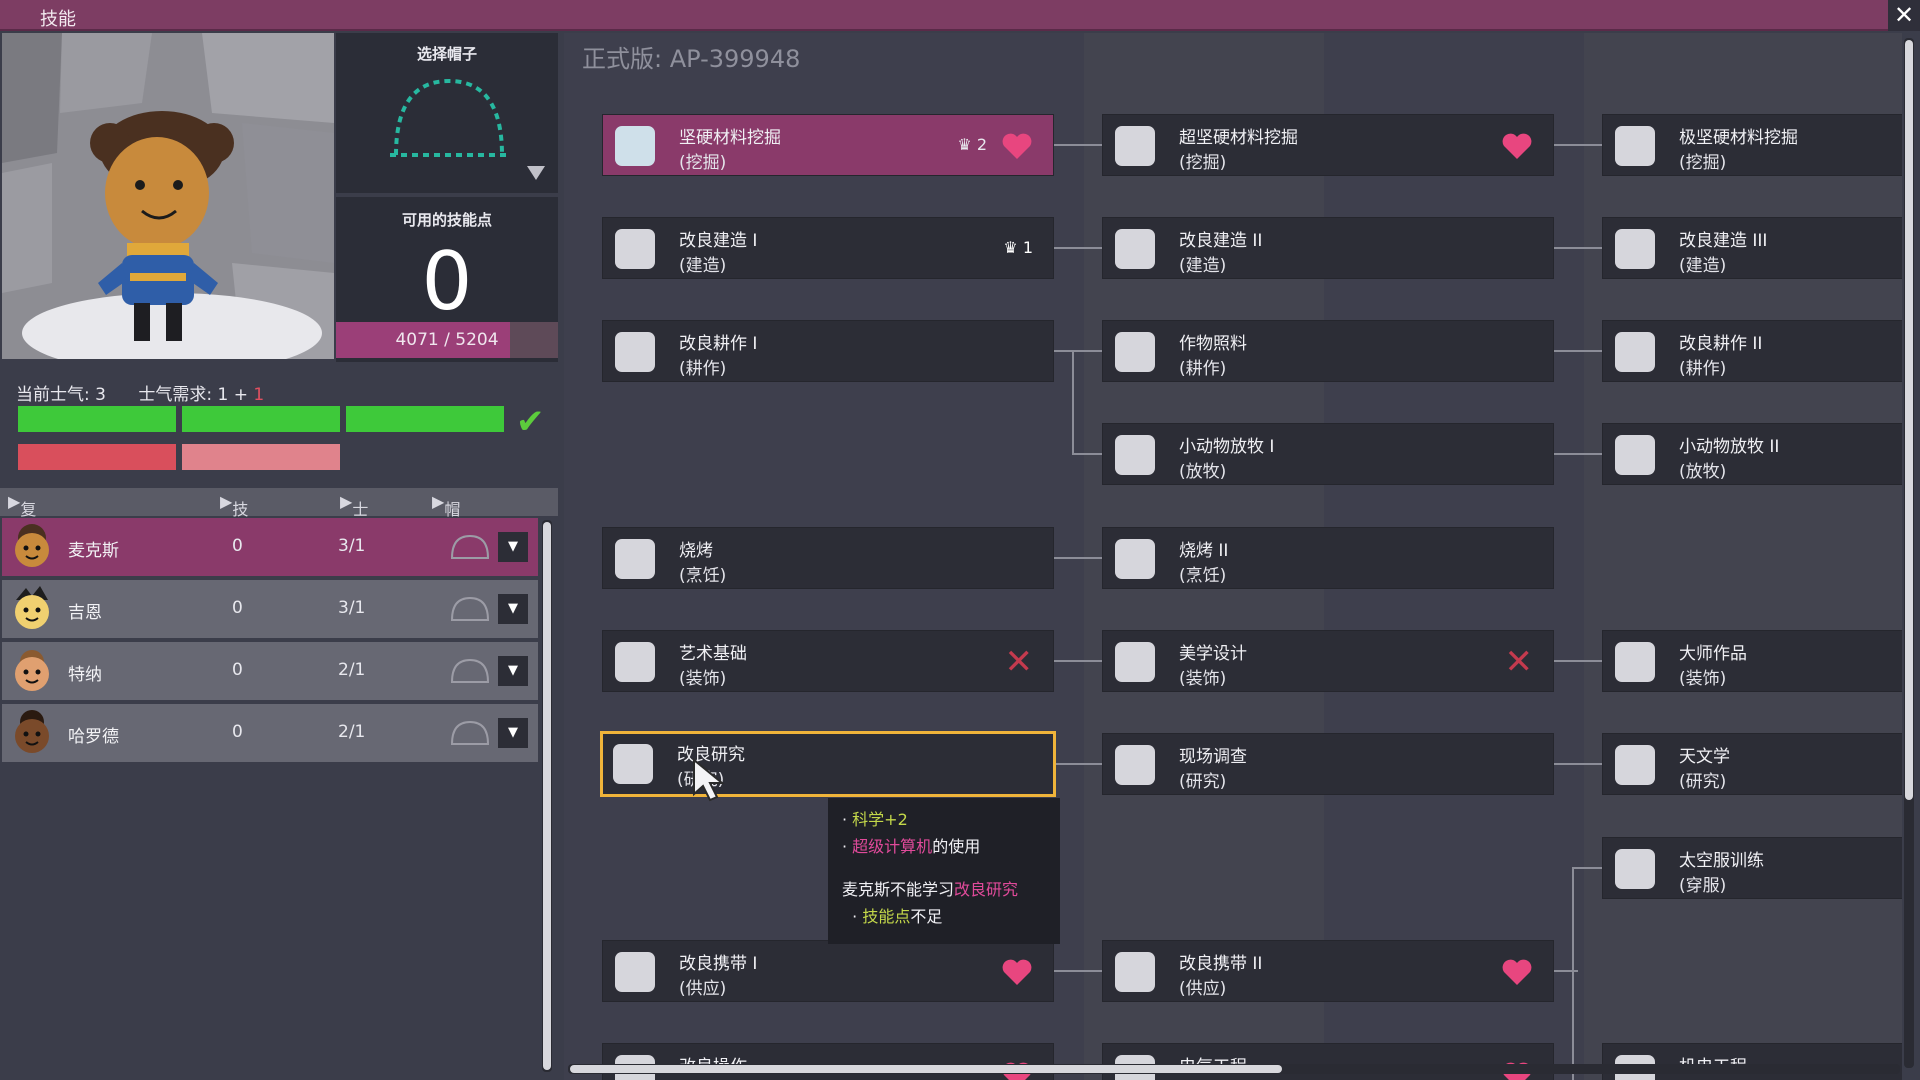  What do you see at coordinates (1017, 972) in the screenshot?
I see `heart-icon` at bounding box center [1017, 972].